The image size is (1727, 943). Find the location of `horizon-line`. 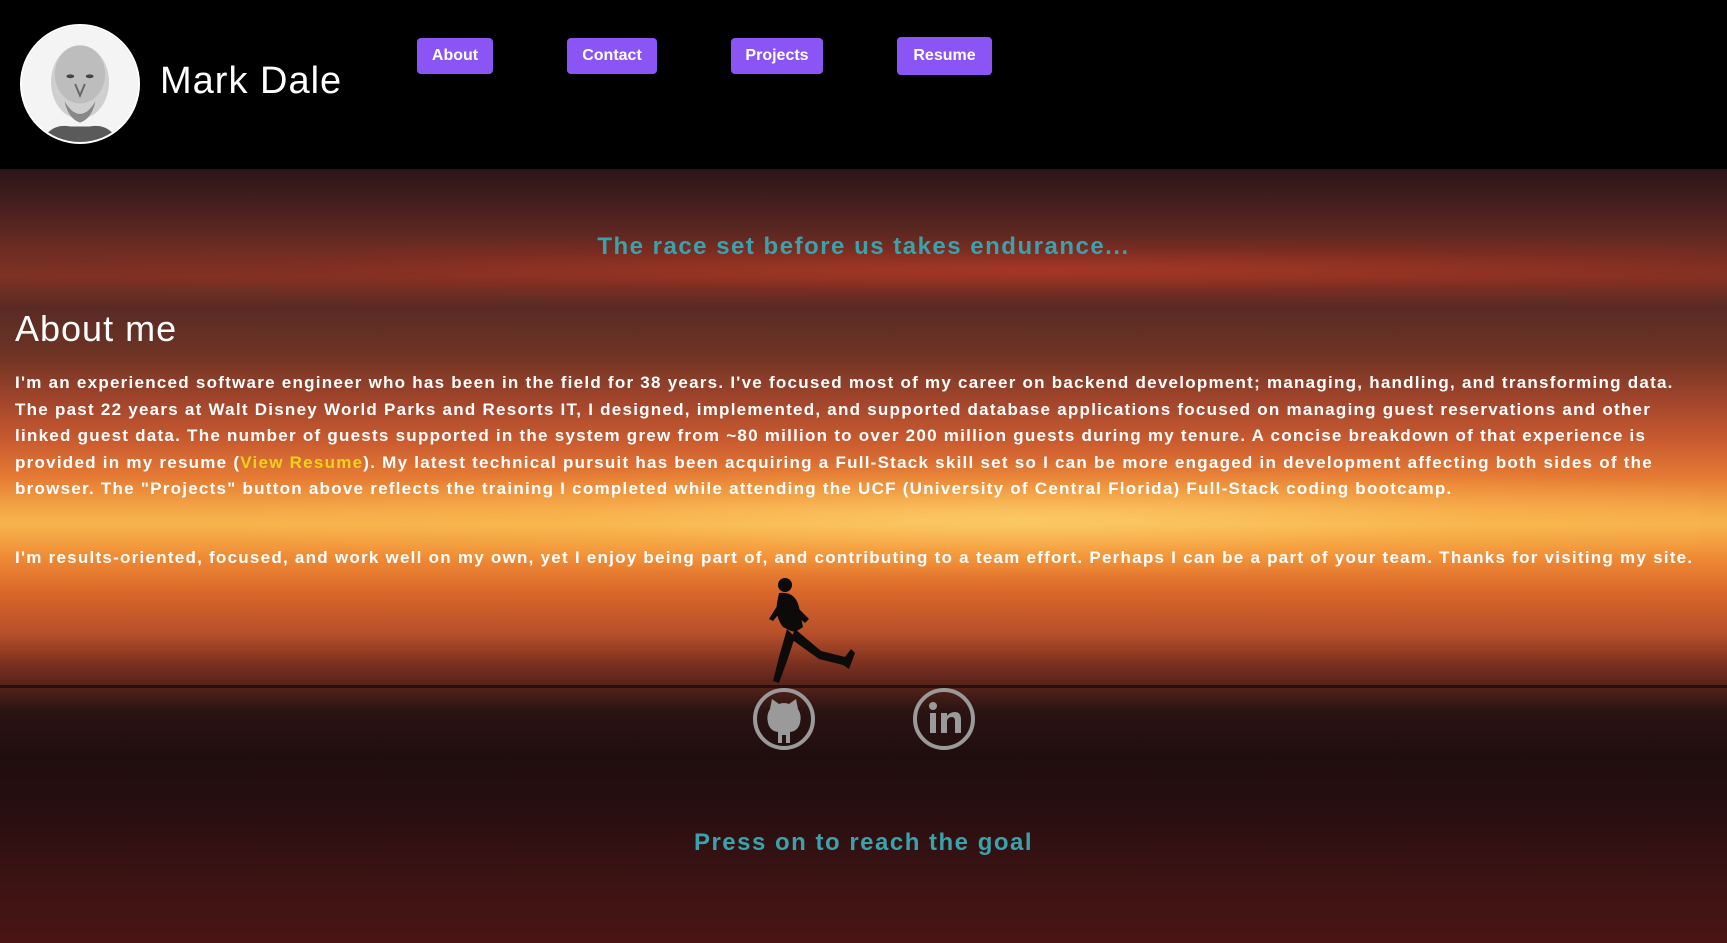

horizon-line is located at coordinates (863, 686).